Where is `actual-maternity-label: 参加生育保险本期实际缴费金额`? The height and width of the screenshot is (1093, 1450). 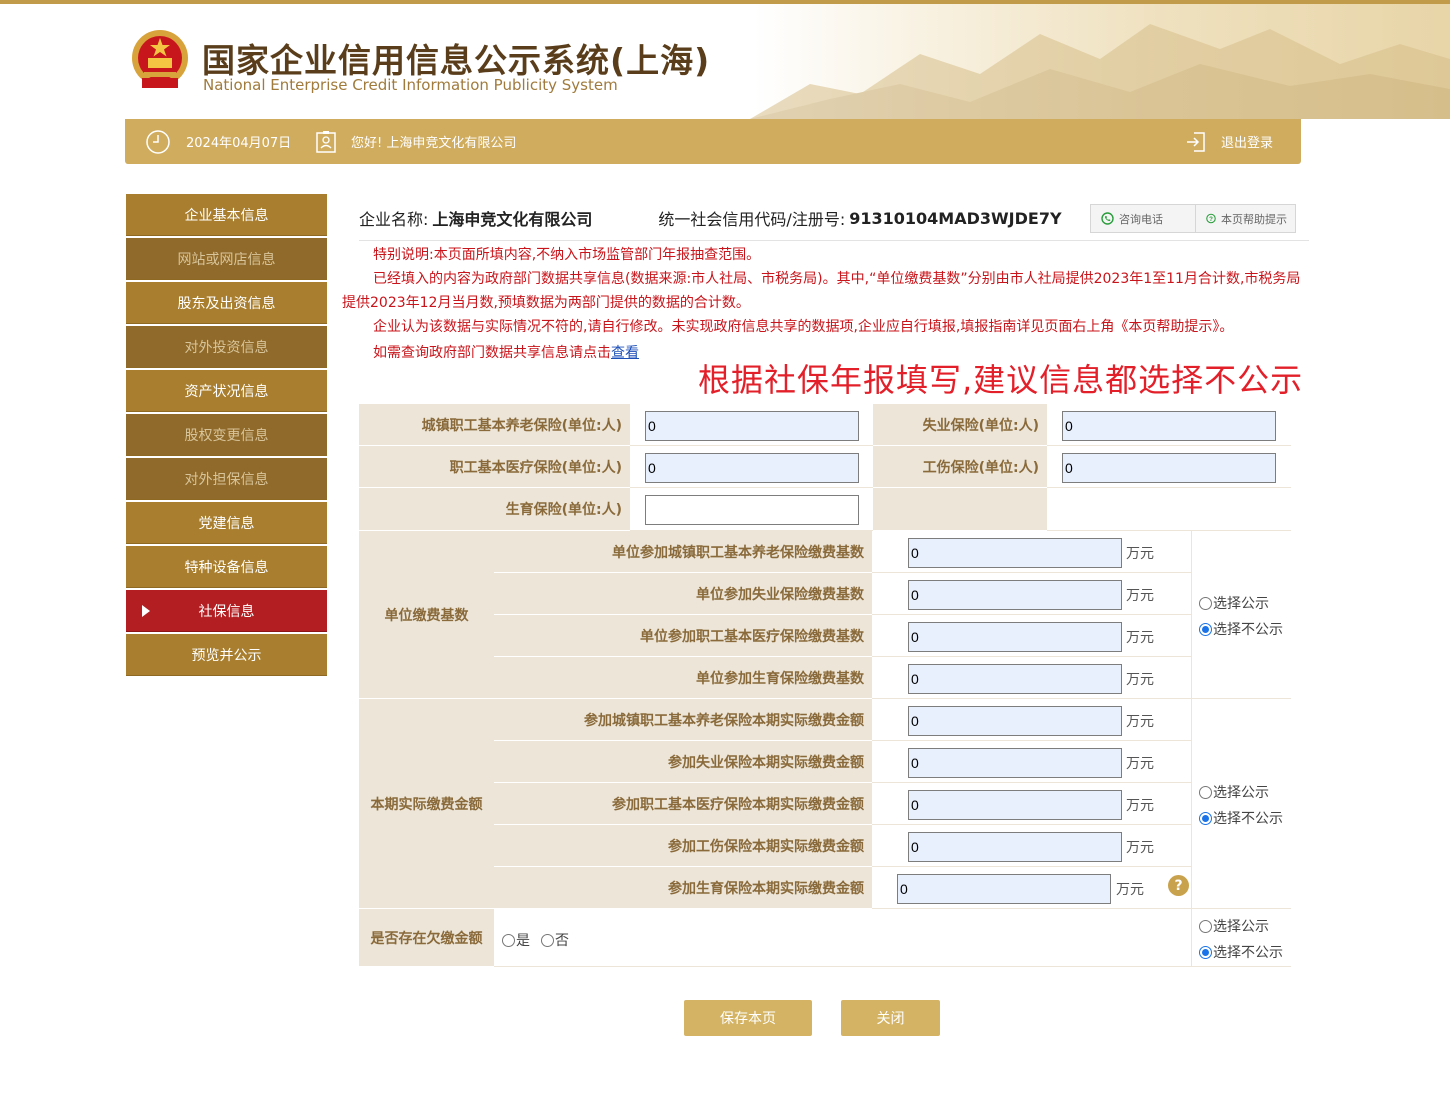 actual-maternity-label: 参加生育保险本期实际缴费金额 is located at coordinates (683, 888).